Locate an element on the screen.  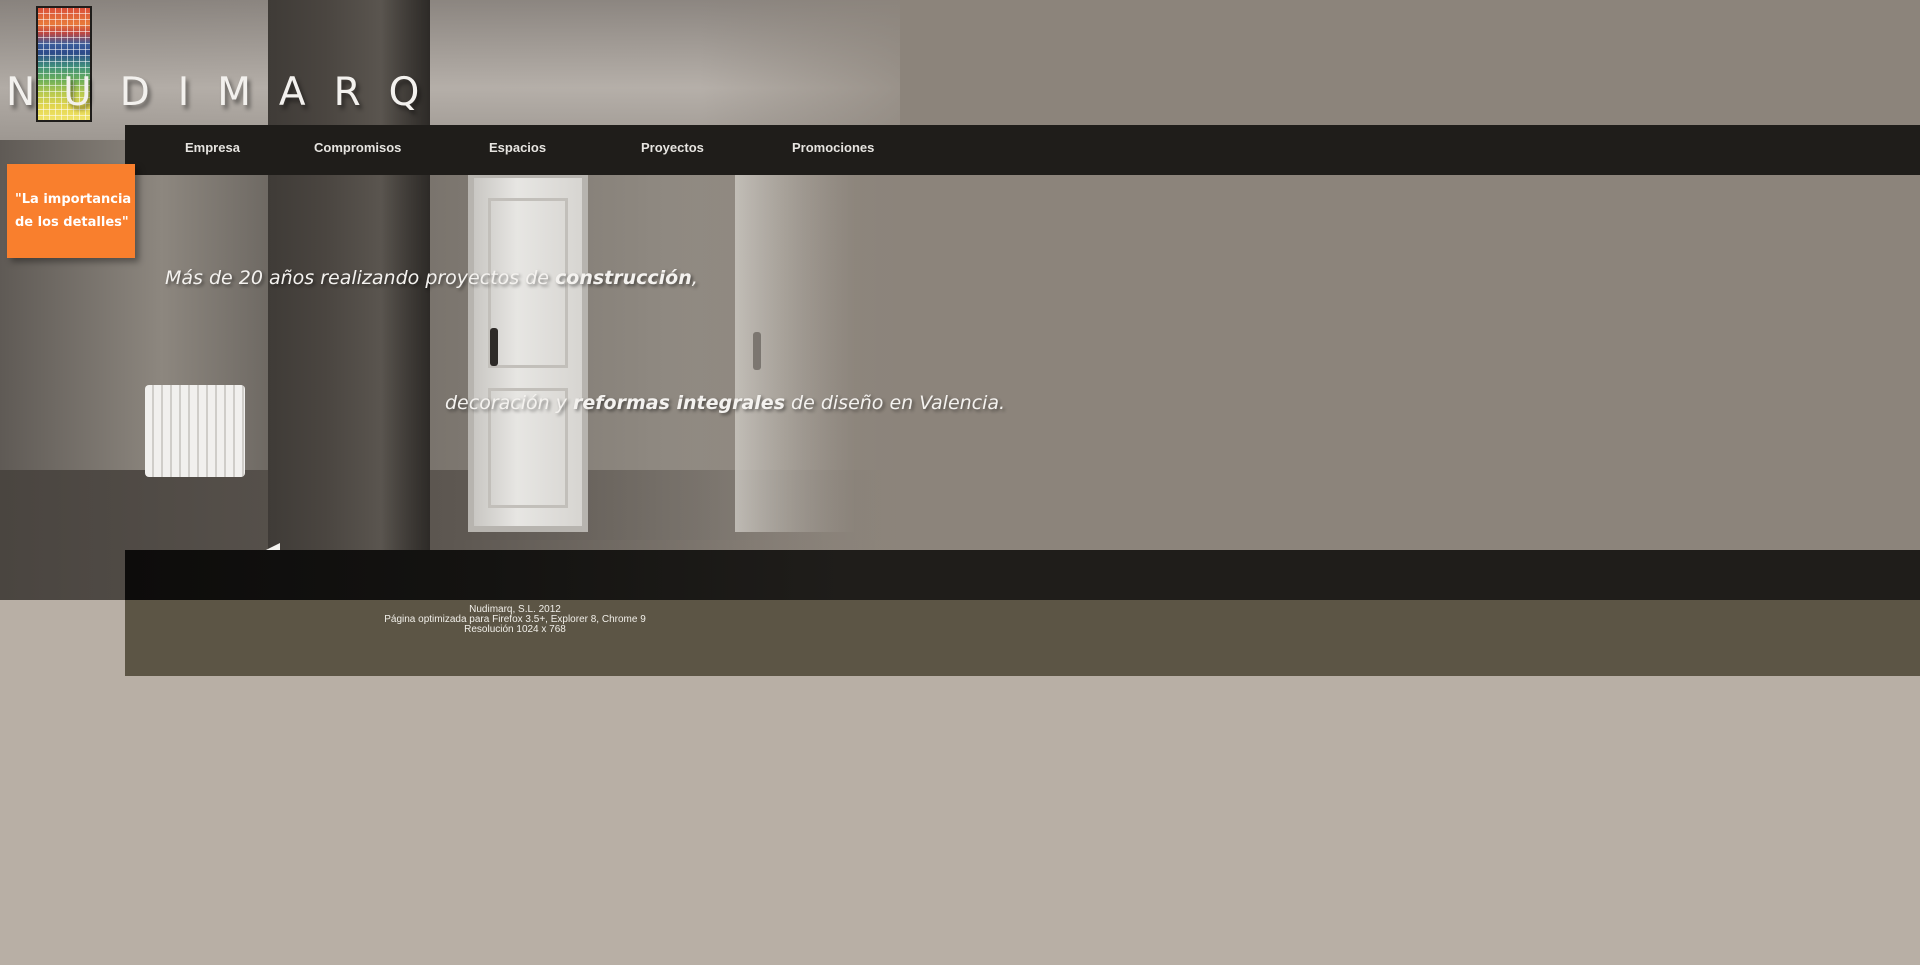
site-logo: NUDIMARQ is located at coordinates (271, 63).